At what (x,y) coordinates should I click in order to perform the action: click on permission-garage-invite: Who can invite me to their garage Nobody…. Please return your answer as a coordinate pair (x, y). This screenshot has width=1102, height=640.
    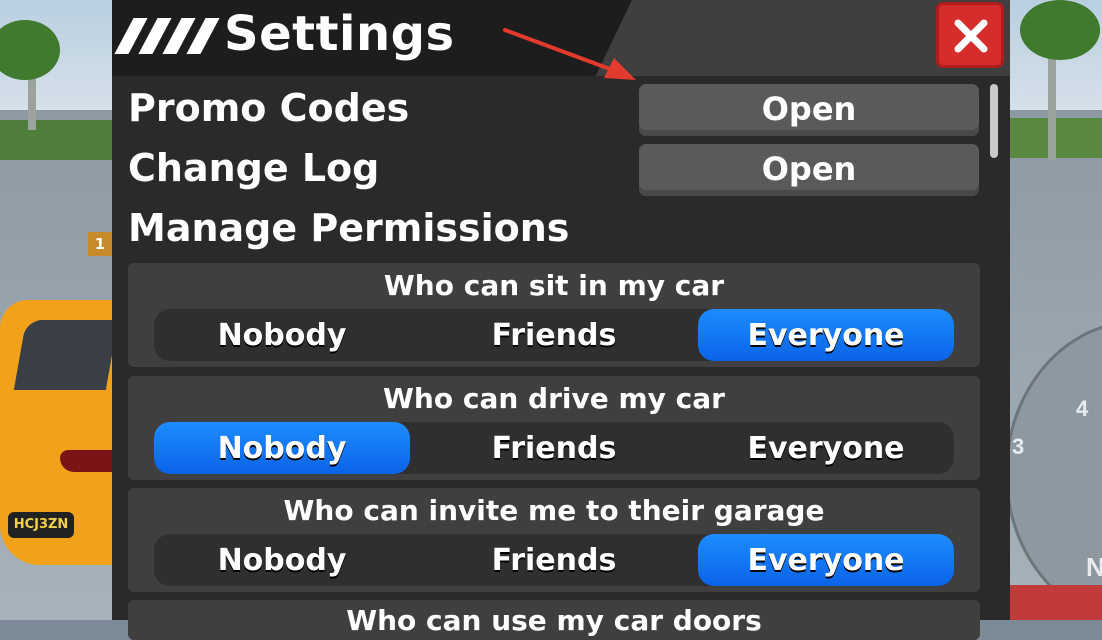
    Looking at the image, I should click on (554, 540).